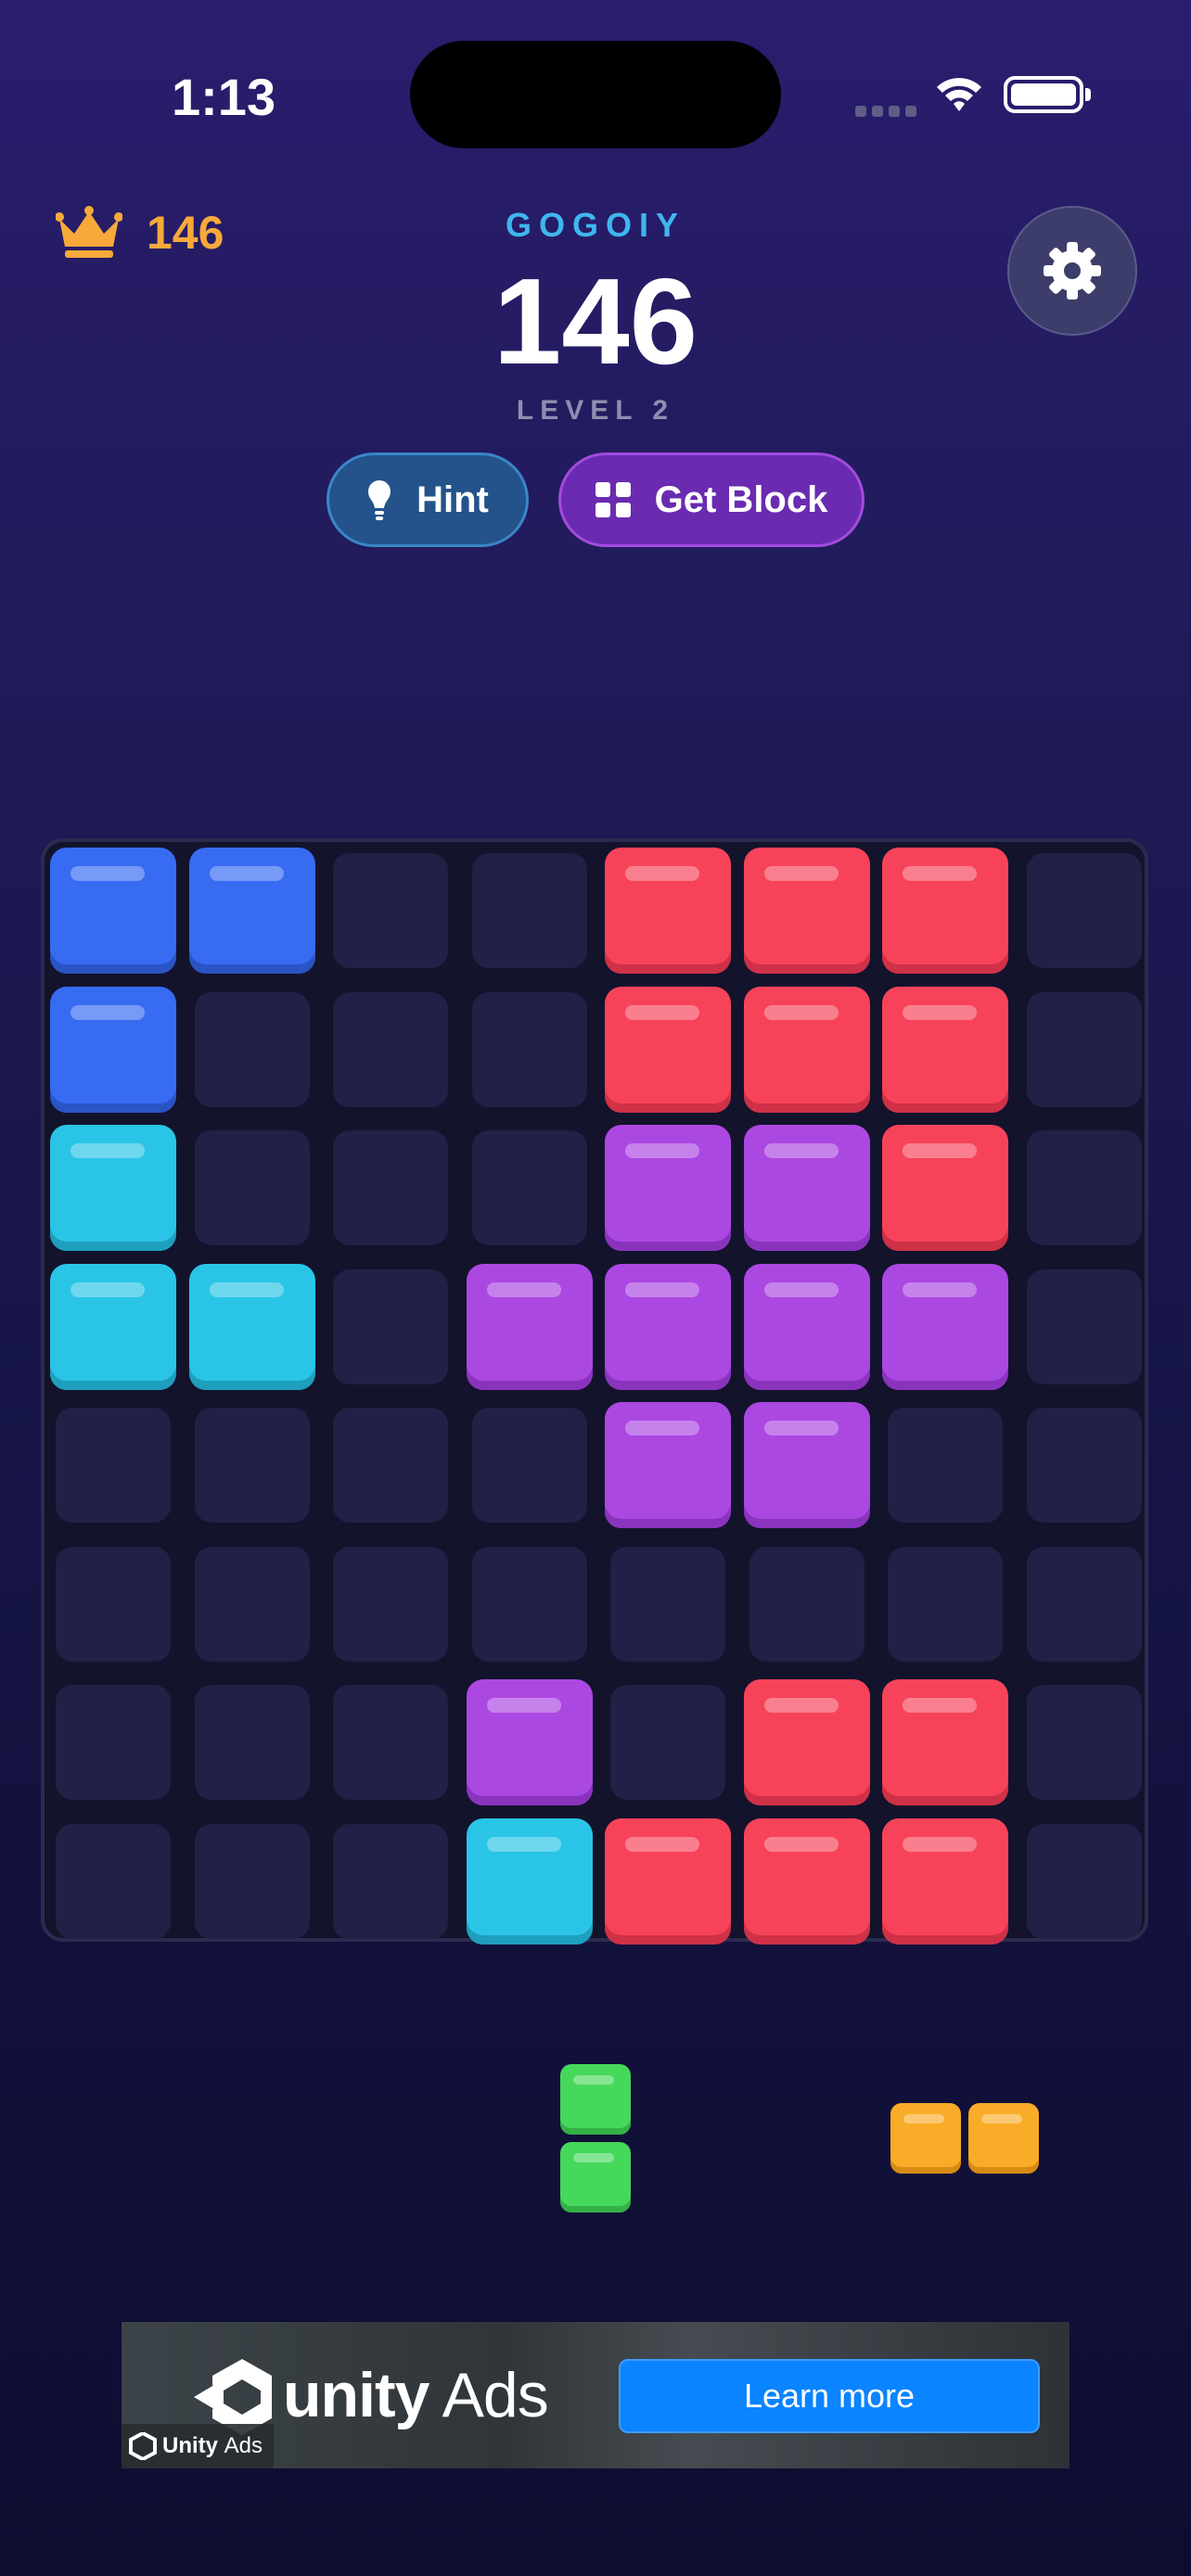 This screenshot has height=2576, width=1191. I want to click on dynamic-island, so click(595, 94).